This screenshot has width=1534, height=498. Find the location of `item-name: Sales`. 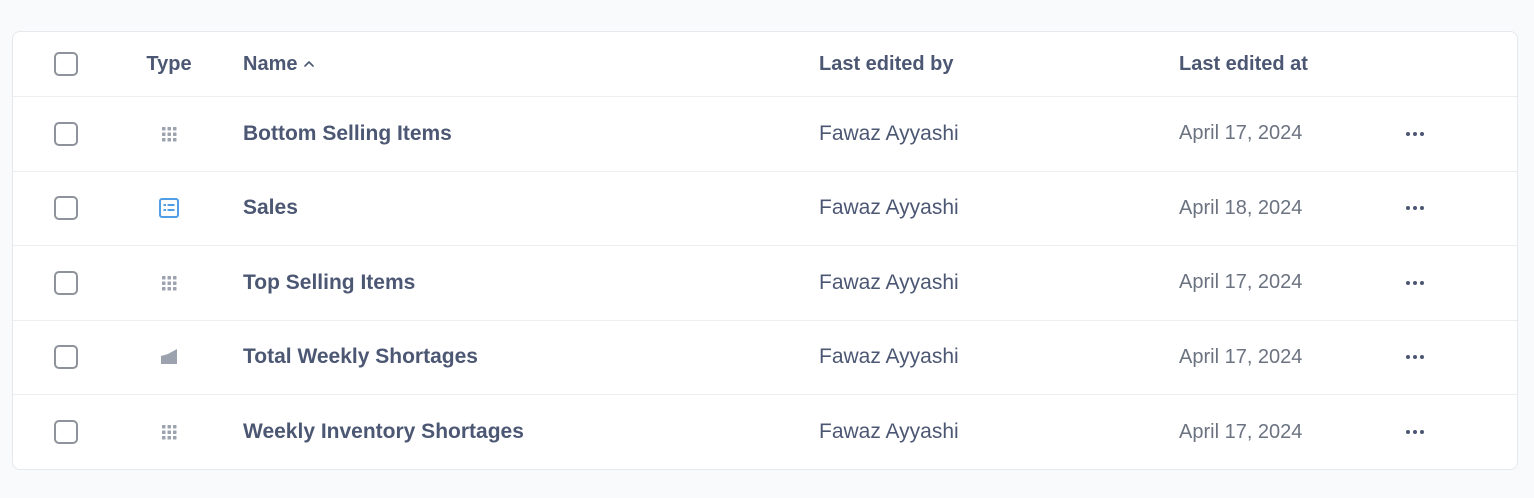

item-name: Sales is located at coordinates (270, 208).